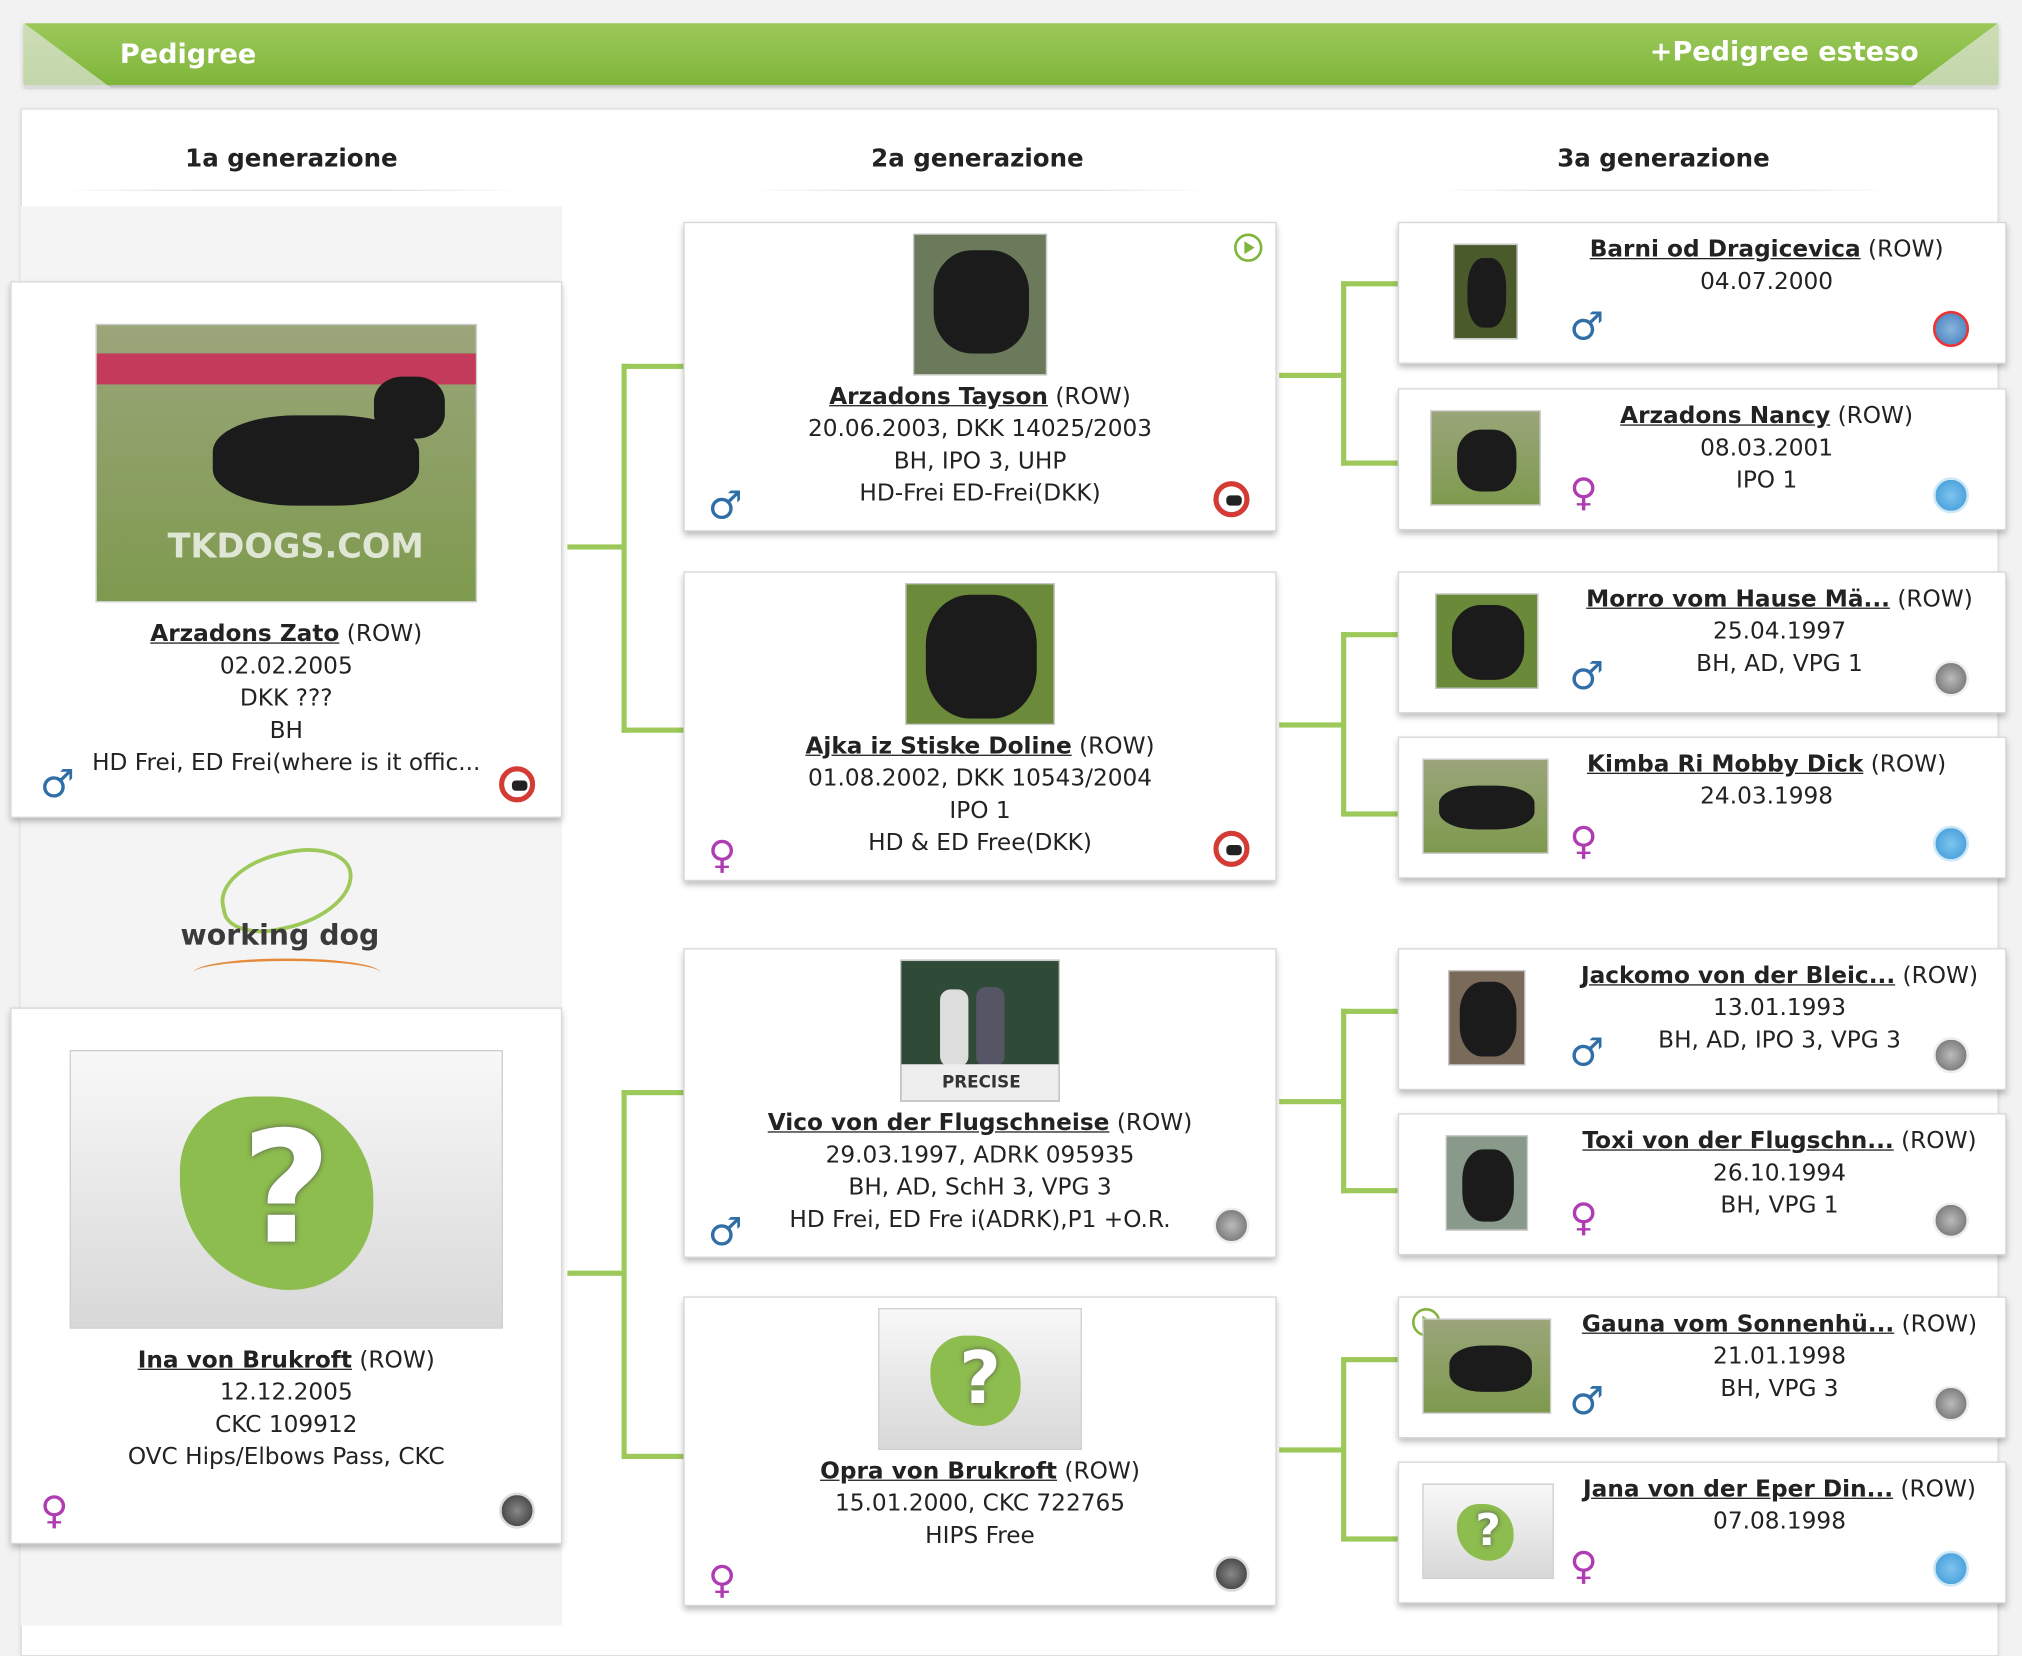 The height and width of the screenshot is (1656, 2022). What do you see at coordinates (1766, 480) in the screenshot?
I see `dog-info: IPO 1` at bounding box center [1766, 480].